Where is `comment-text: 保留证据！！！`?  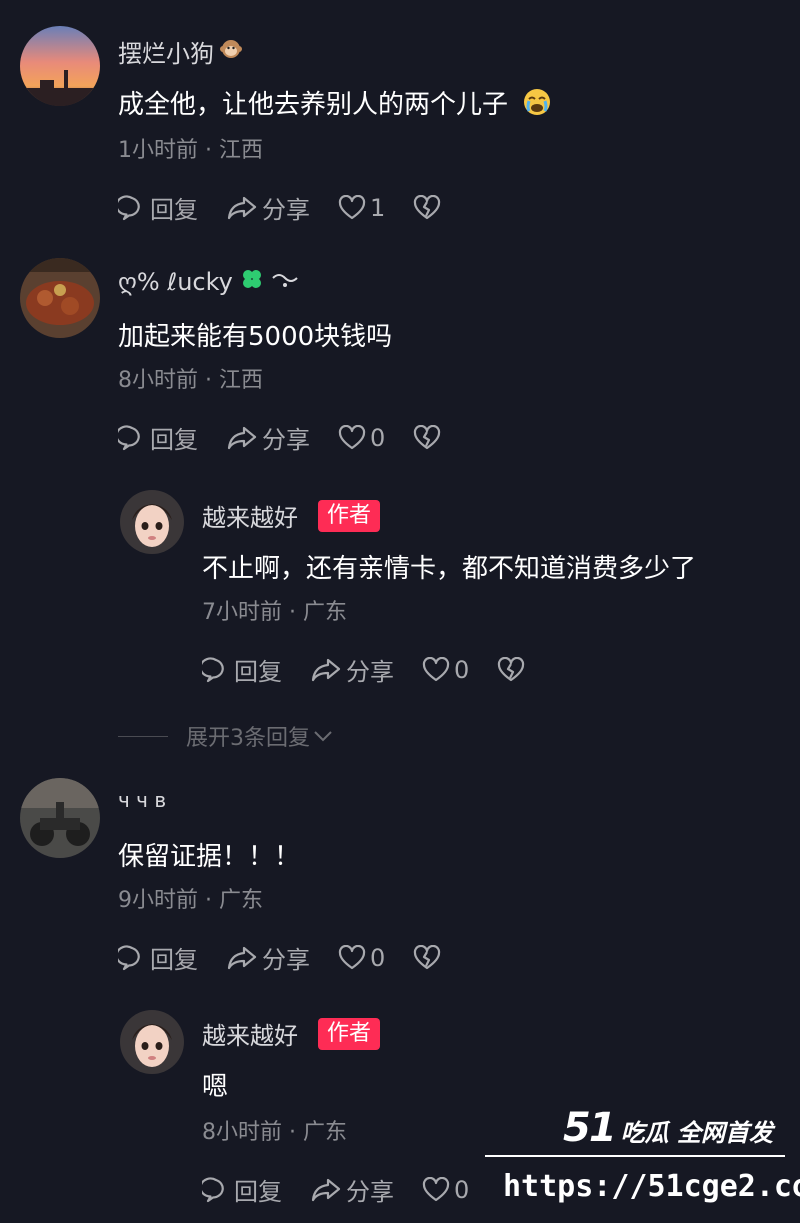 comment-text: 保留证据！！！ is located at coordinates (209, 857).